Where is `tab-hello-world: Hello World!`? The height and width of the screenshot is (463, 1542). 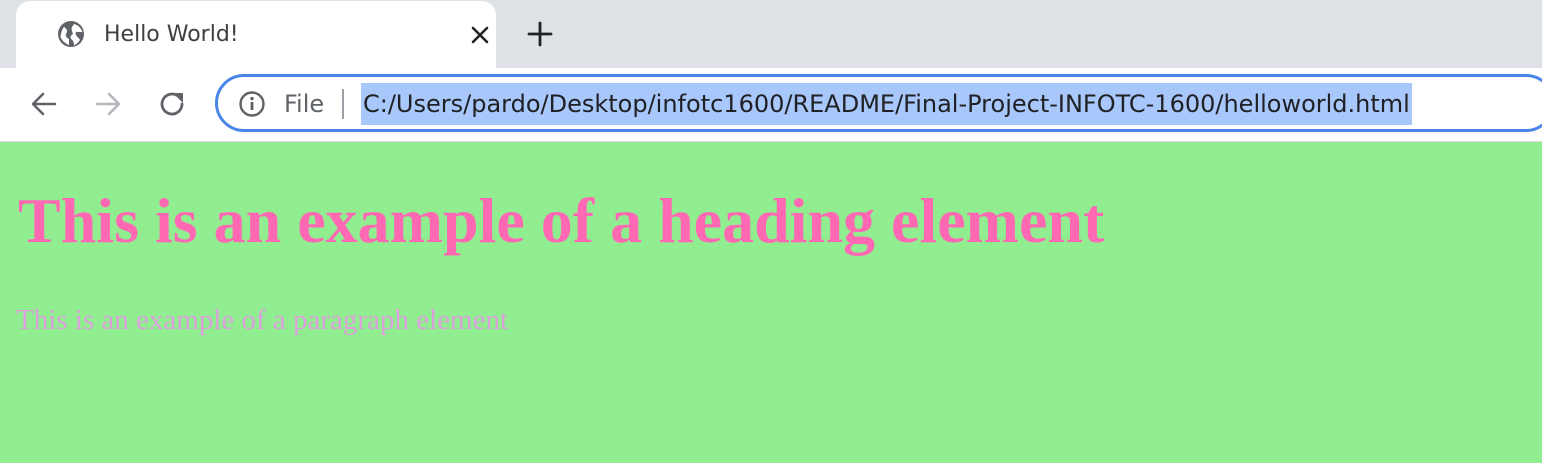
tab-hello-world: Hello World! is located at coordinates (256, 34).